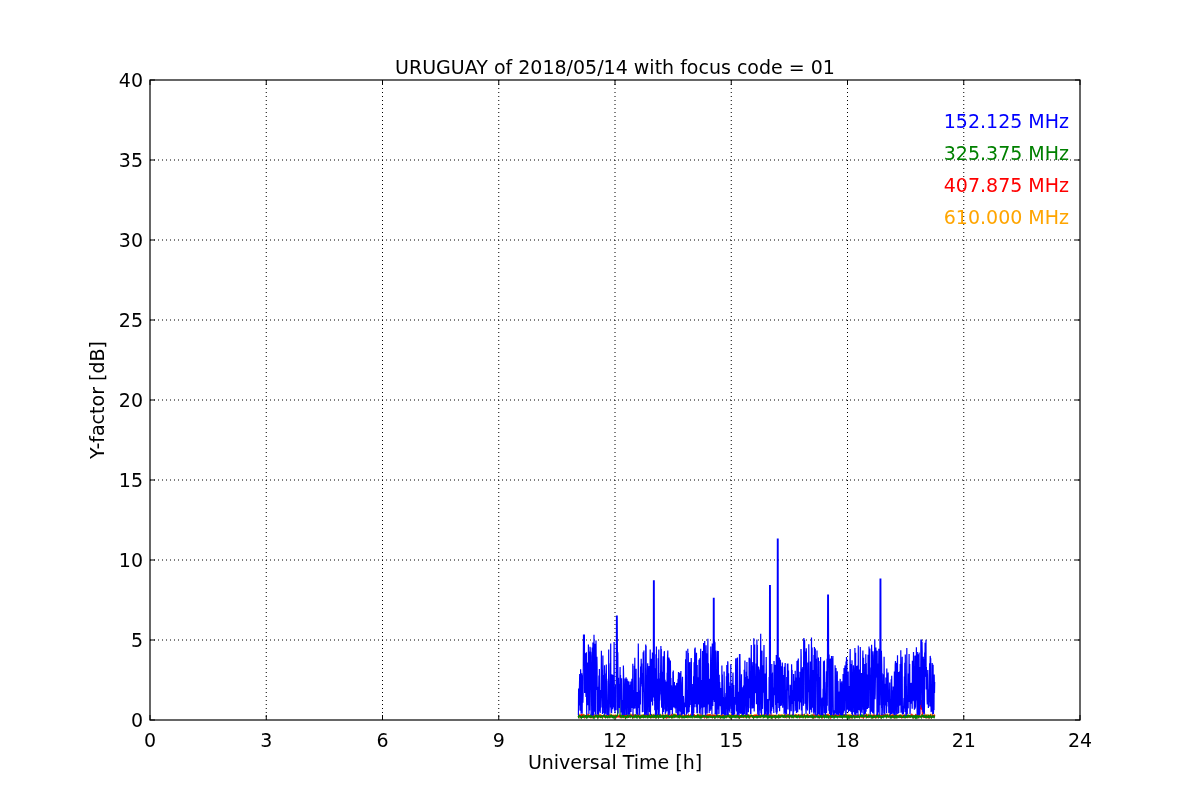 This screenshot has width=1200, height=800. Describe the element at coordinates (136, 640) in the screenshot. I see `y-tick-label: 5` at that location.